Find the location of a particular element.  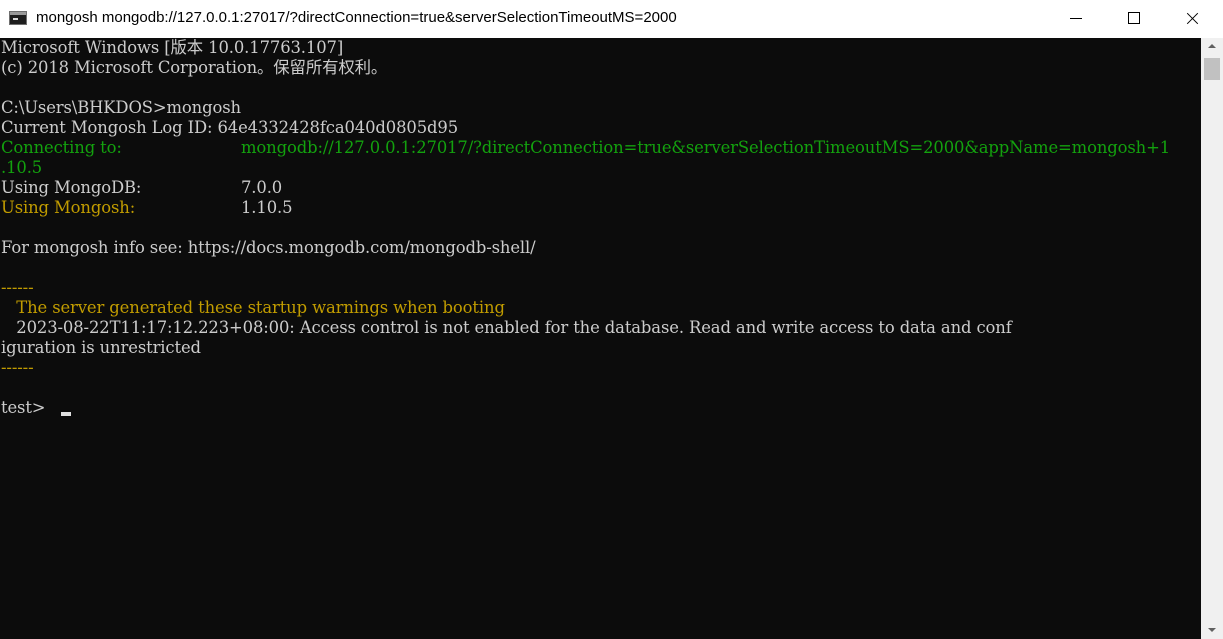

console-line: C:\Users\BHKDOS>mongosh is located at coordinates (121, 107).